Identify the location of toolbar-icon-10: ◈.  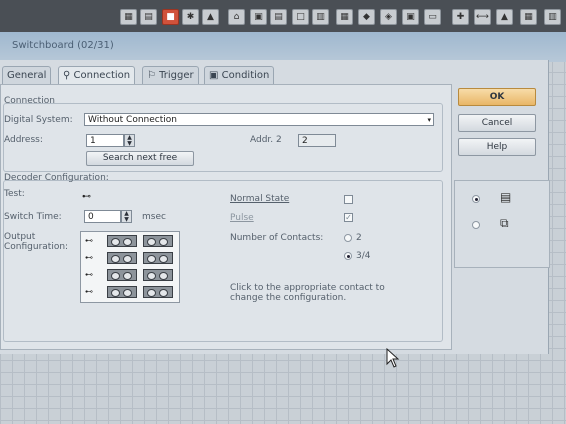
(388, 17).